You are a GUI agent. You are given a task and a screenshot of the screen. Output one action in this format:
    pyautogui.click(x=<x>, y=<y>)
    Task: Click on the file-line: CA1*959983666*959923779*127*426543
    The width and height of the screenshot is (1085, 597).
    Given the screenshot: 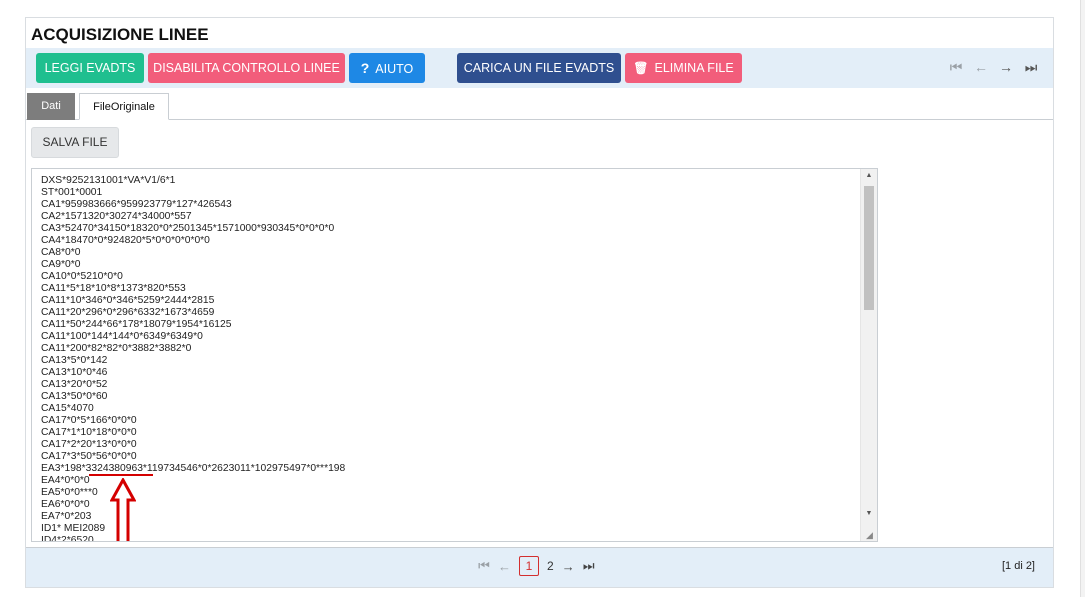 What is the action you would take?
    pyautogui.click(x=136, y=204)
    